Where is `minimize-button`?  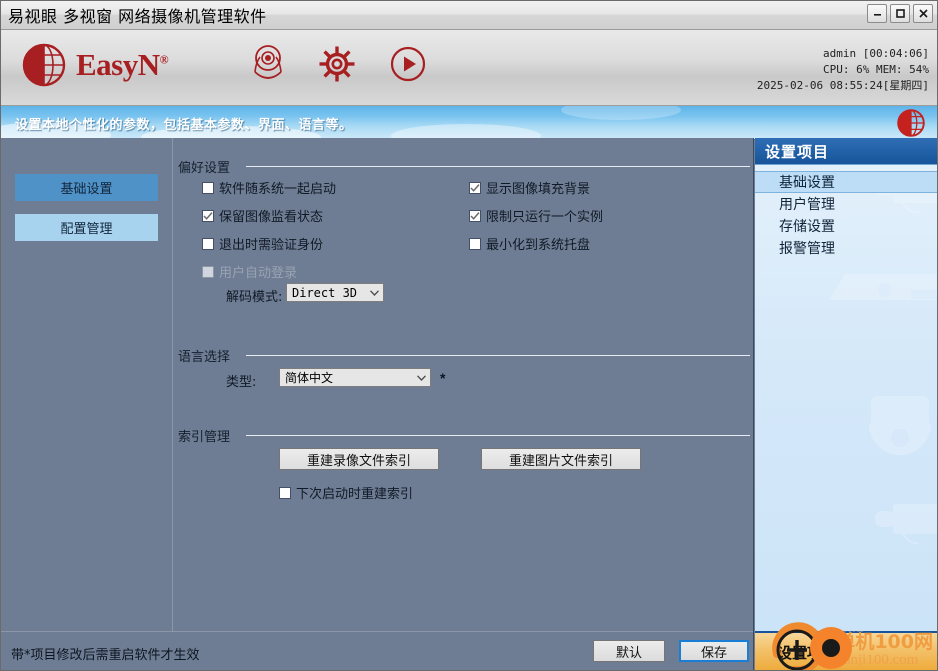 minimize-button is located at coordinates (877, 13).